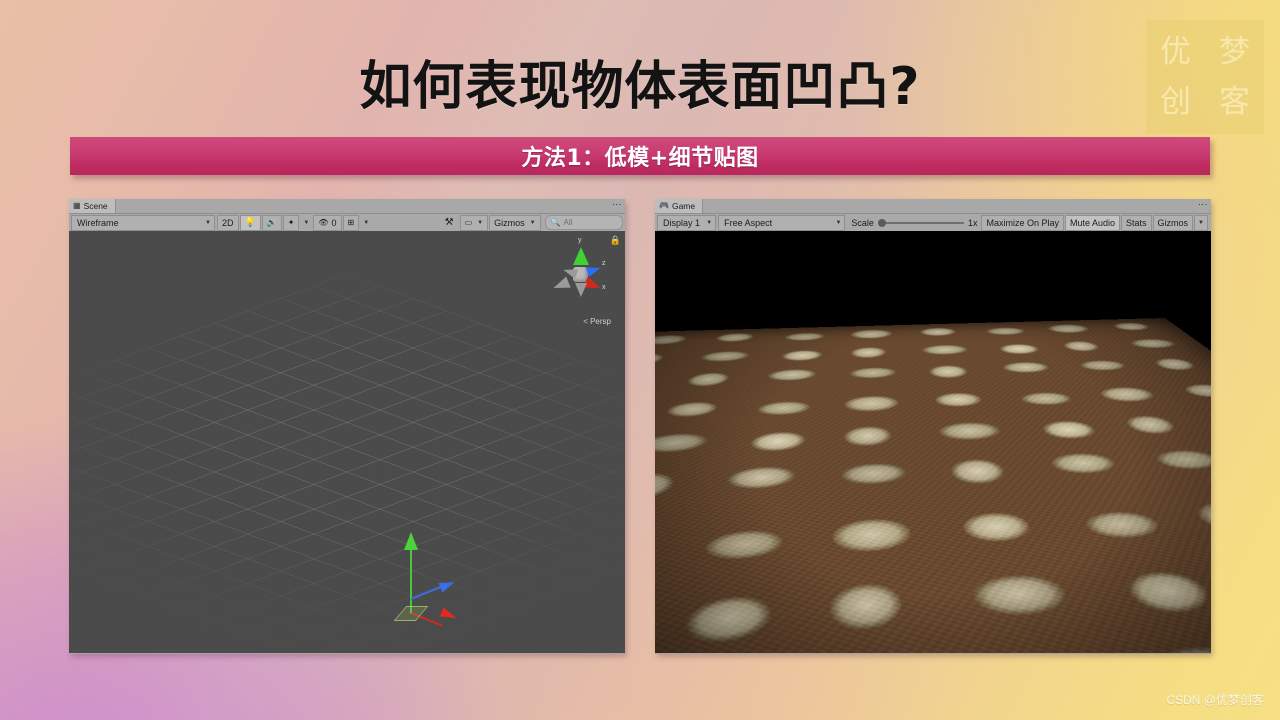  What do you see at coordinates (468, 222) in the screenshot?
I see `camera-icon: ▭` at bounding box center [468, 222].